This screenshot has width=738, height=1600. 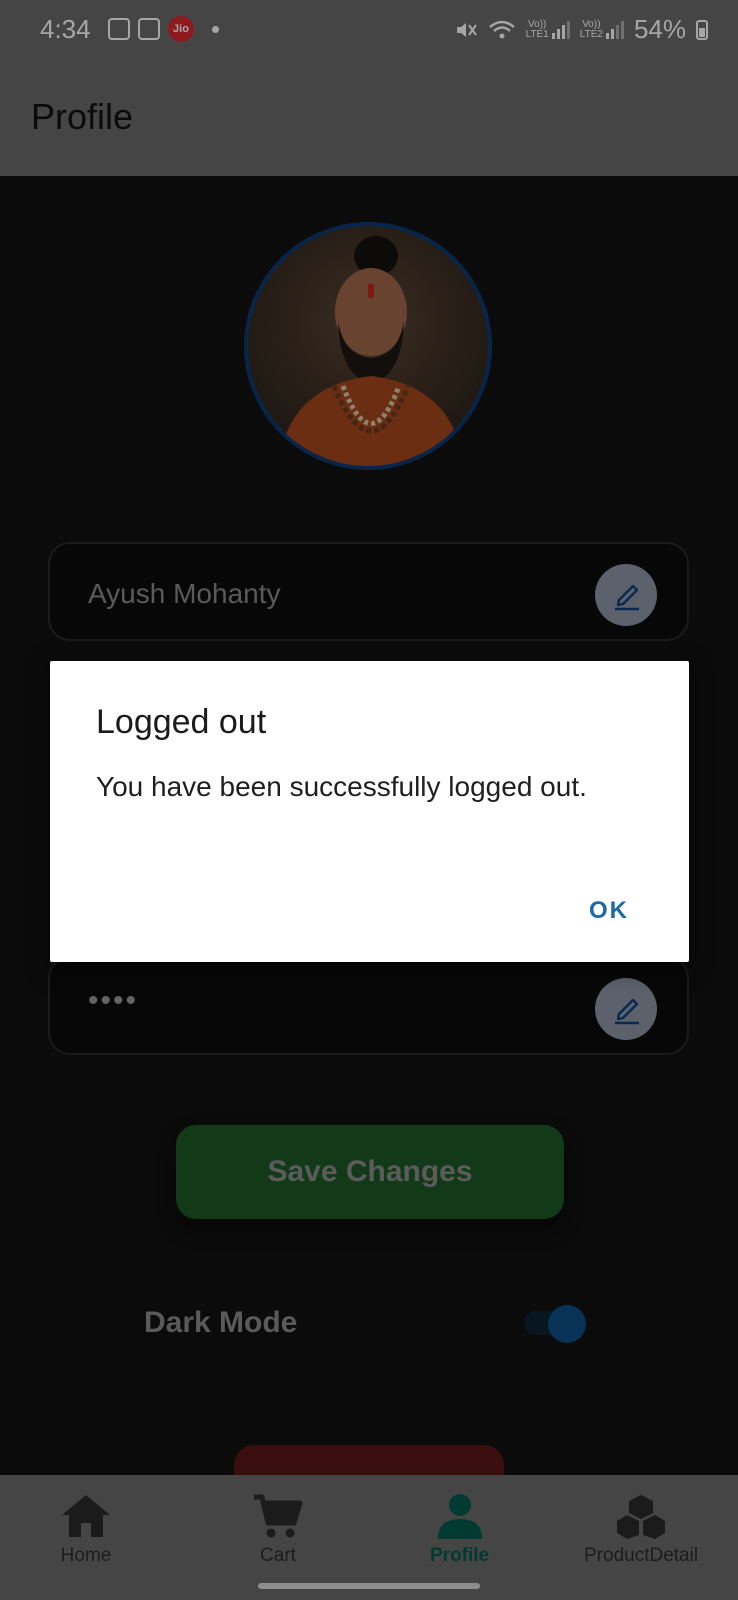 I want to click on wifi-icon, so click(x=501, y=29).